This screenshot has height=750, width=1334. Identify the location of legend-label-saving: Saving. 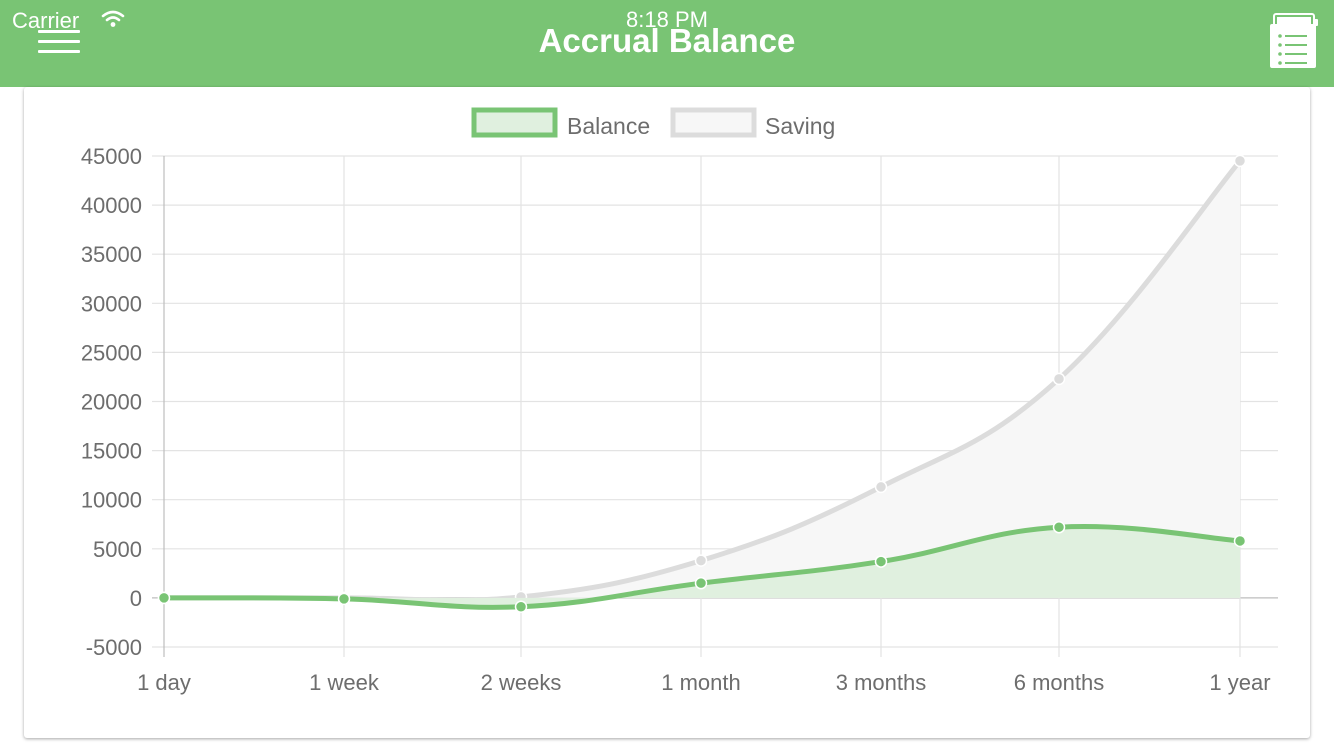
(800, 126).